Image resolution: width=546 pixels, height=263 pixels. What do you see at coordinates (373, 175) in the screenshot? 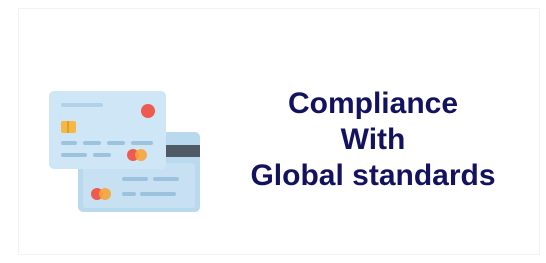
I see `heading-line-3: Global standards` at bounding box center [373, 175].